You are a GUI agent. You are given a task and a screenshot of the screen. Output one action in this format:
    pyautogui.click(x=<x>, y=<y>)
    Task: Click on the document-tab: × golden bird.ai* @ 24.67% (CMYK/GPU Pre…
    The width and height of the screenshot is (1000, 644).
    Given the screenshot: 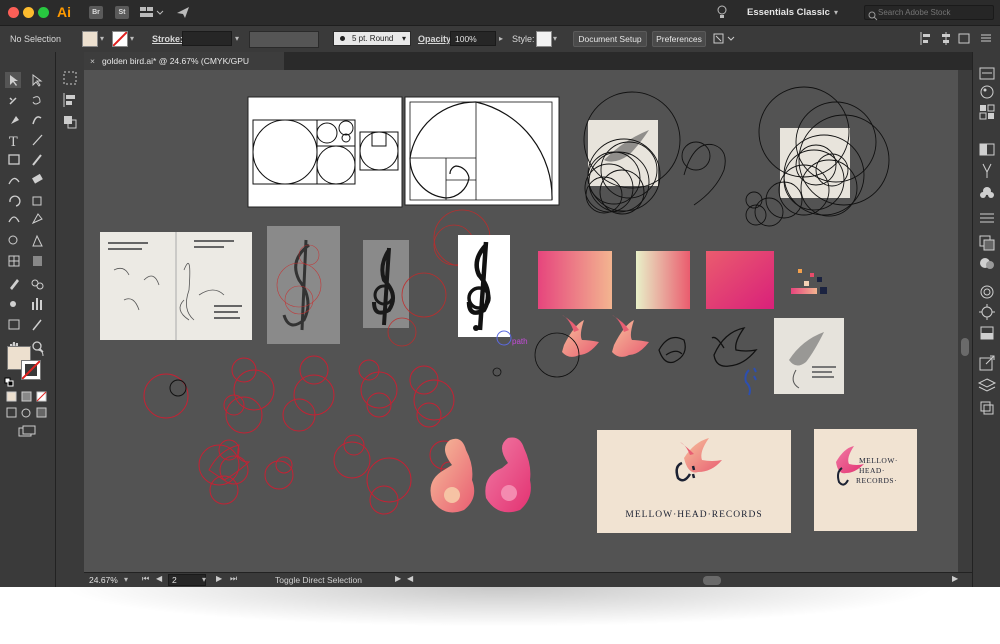 What is the action you would take?
    pyautogui.click(x=184, y=68)
    